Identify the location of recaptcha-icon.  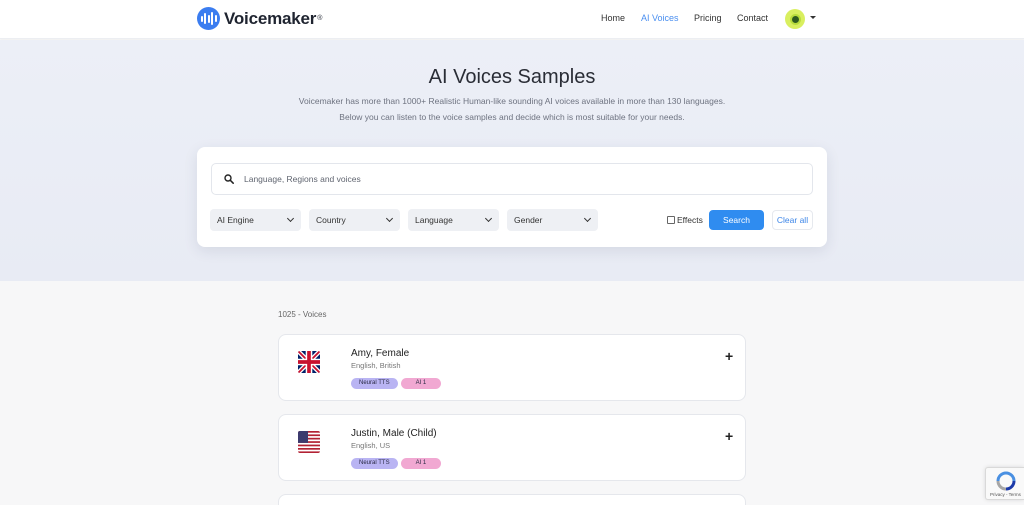
(1006, 481).